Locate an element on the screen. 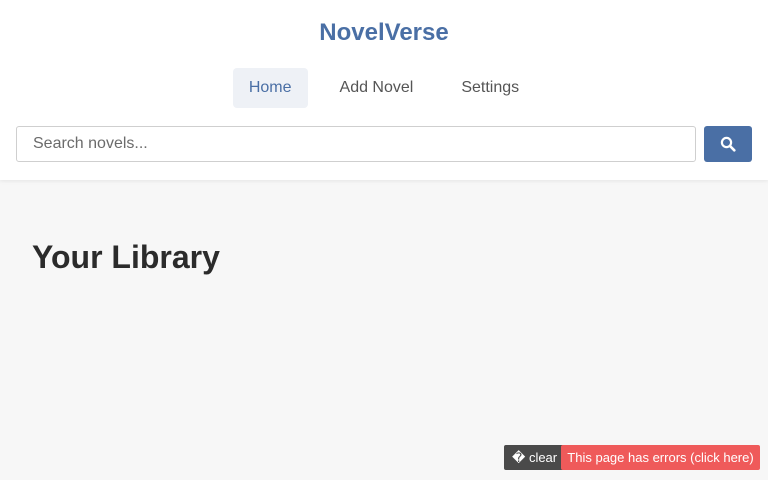  main-nav: Home Add Novel Settings is located at coordinates (384, 88).